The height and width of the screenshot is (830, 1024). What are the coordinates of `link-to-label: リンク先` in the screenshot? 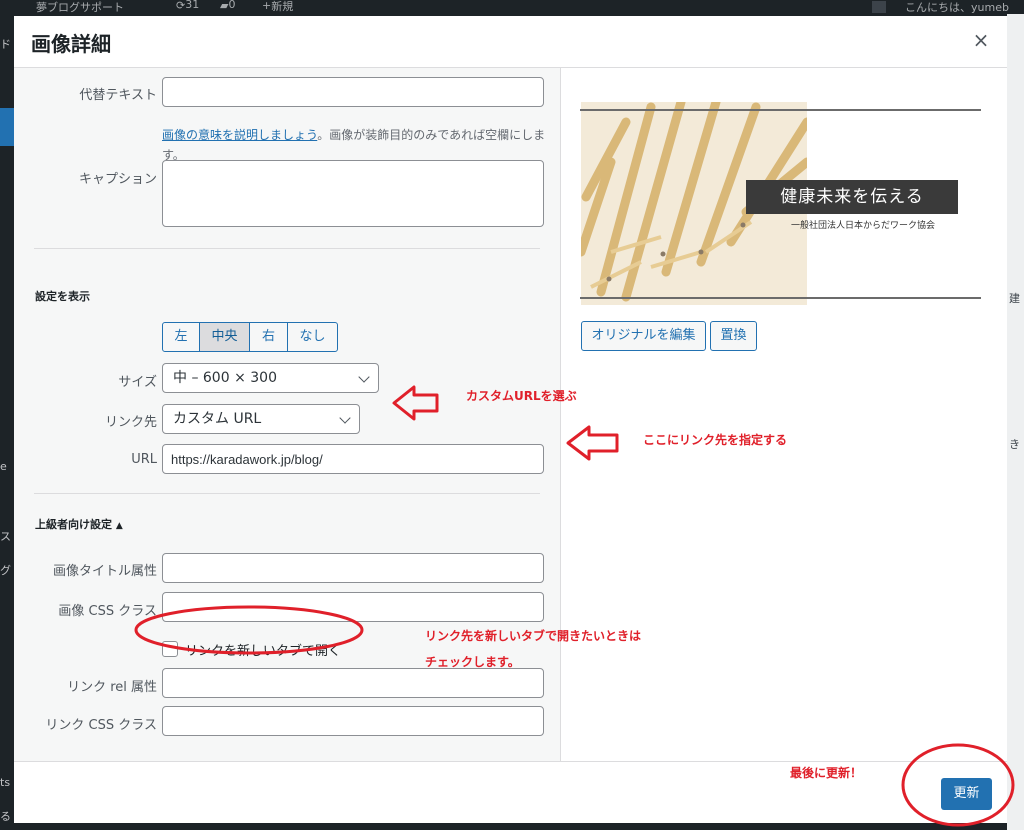 It's located at (130, 422).